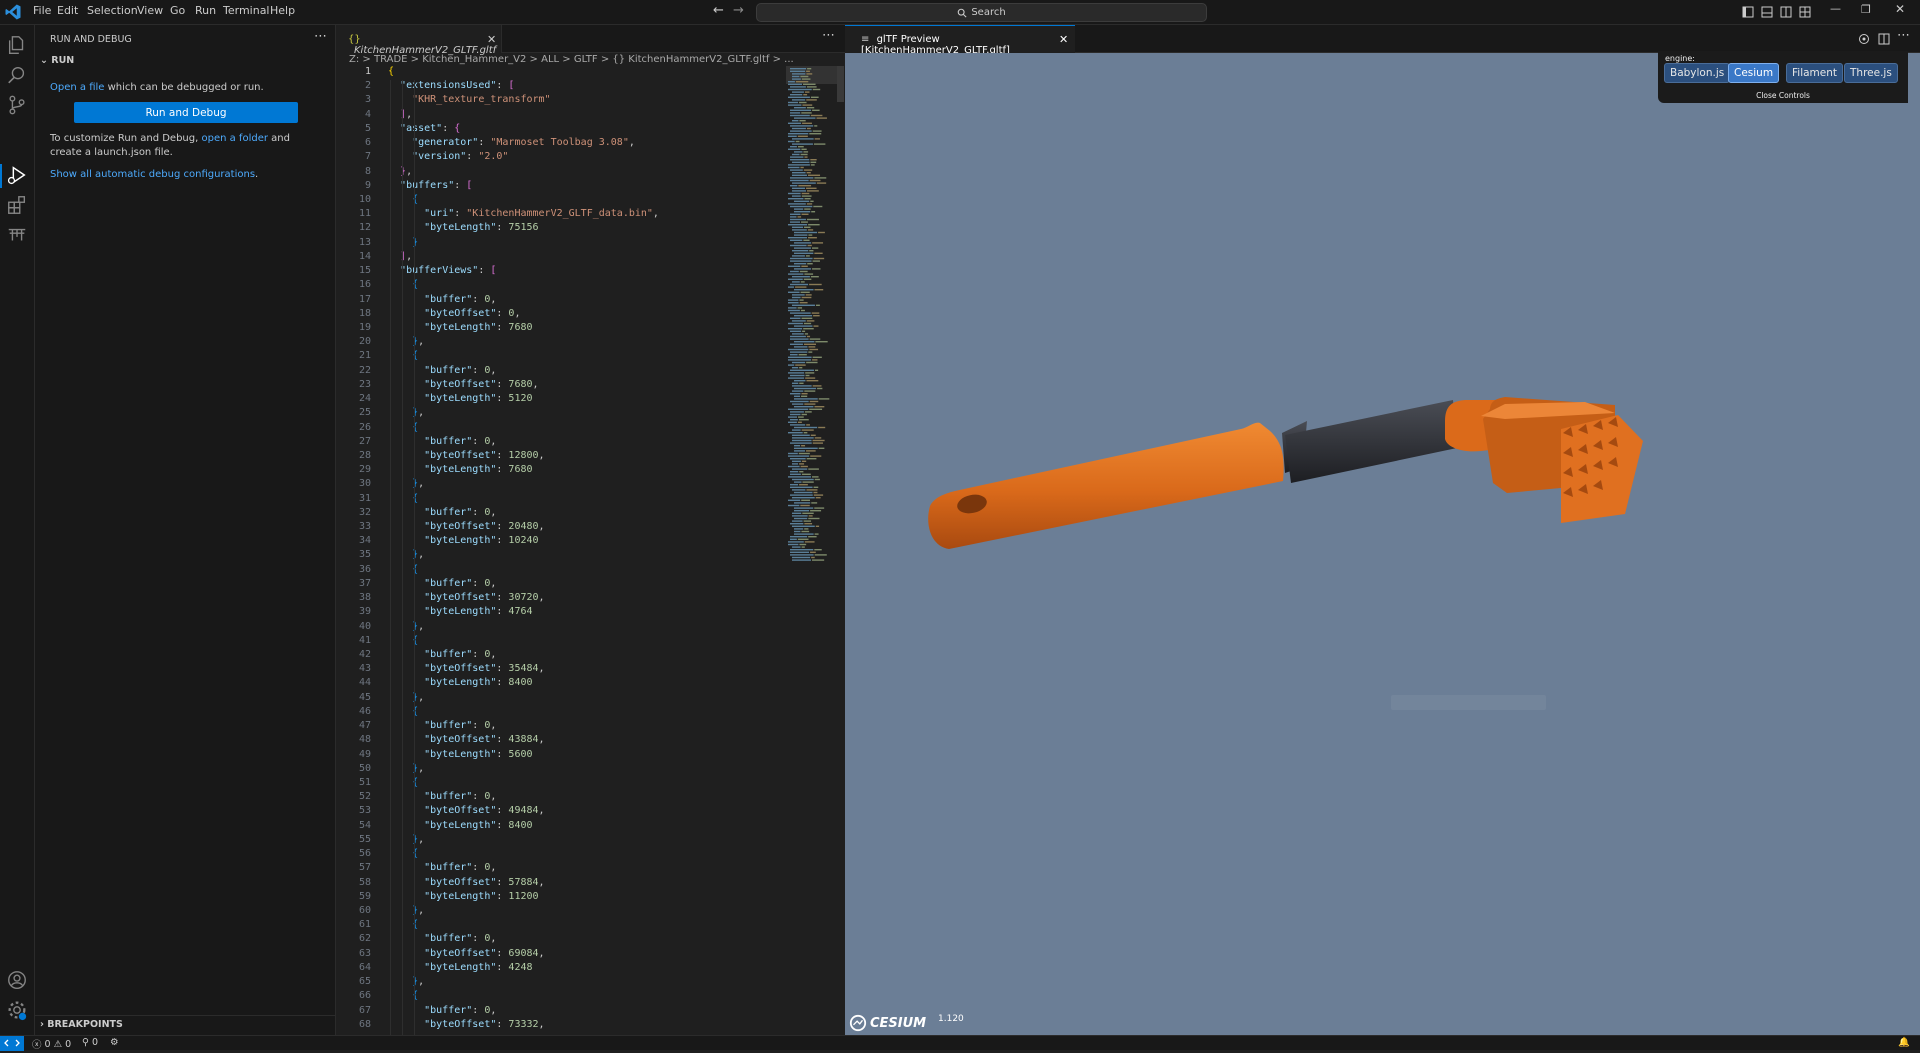 Image resolution: width=1920 pixels, height=1053 pixels. I want to click on code-line: "byteOffset": 69084,, so click(466, 953).